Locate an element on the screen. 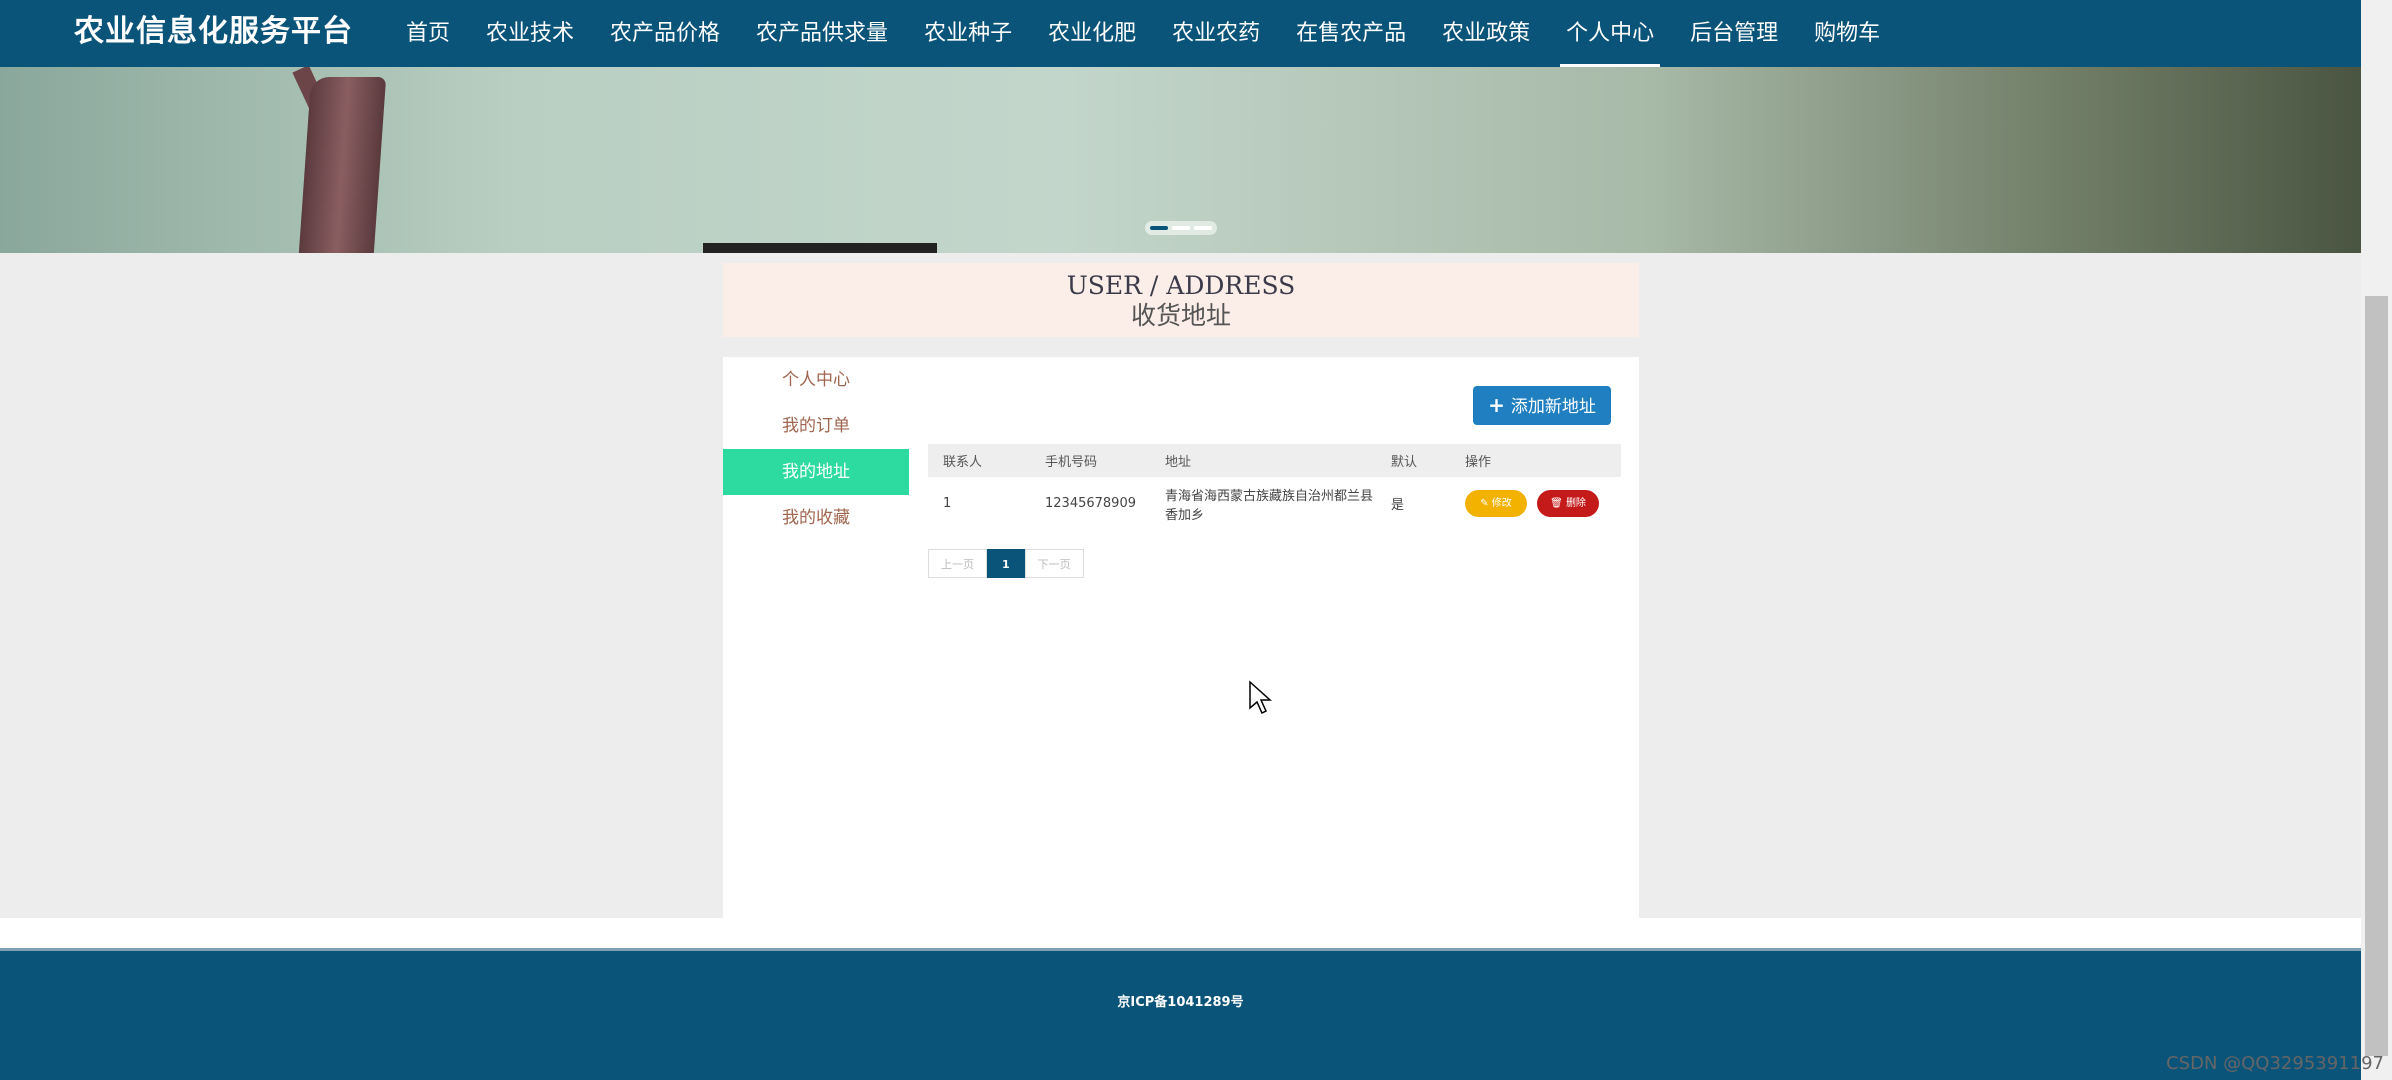 The height and width of the screenshot is (1080, 2392). footer-spacer is located at coordinates (1180, 933).